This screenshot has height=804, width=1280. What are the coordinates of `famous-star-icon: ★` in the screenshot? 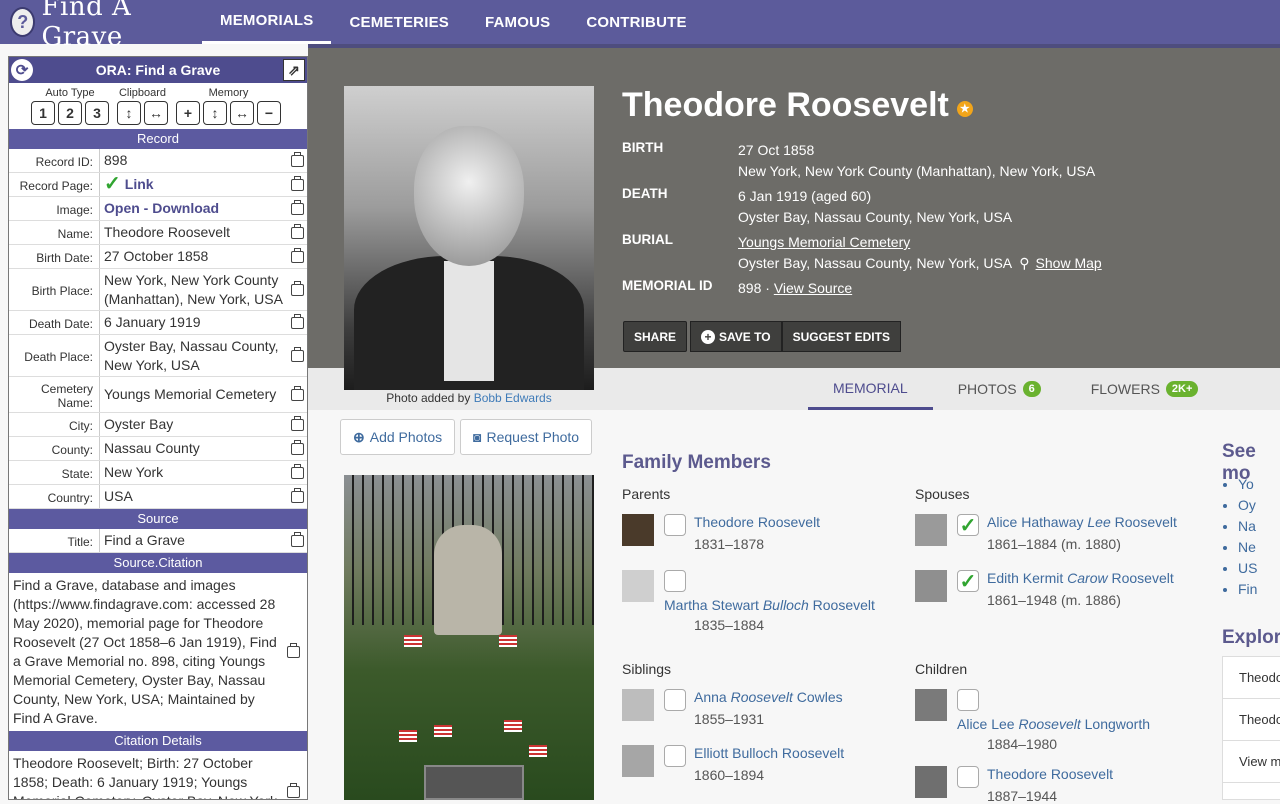 It's located at (964, 108).